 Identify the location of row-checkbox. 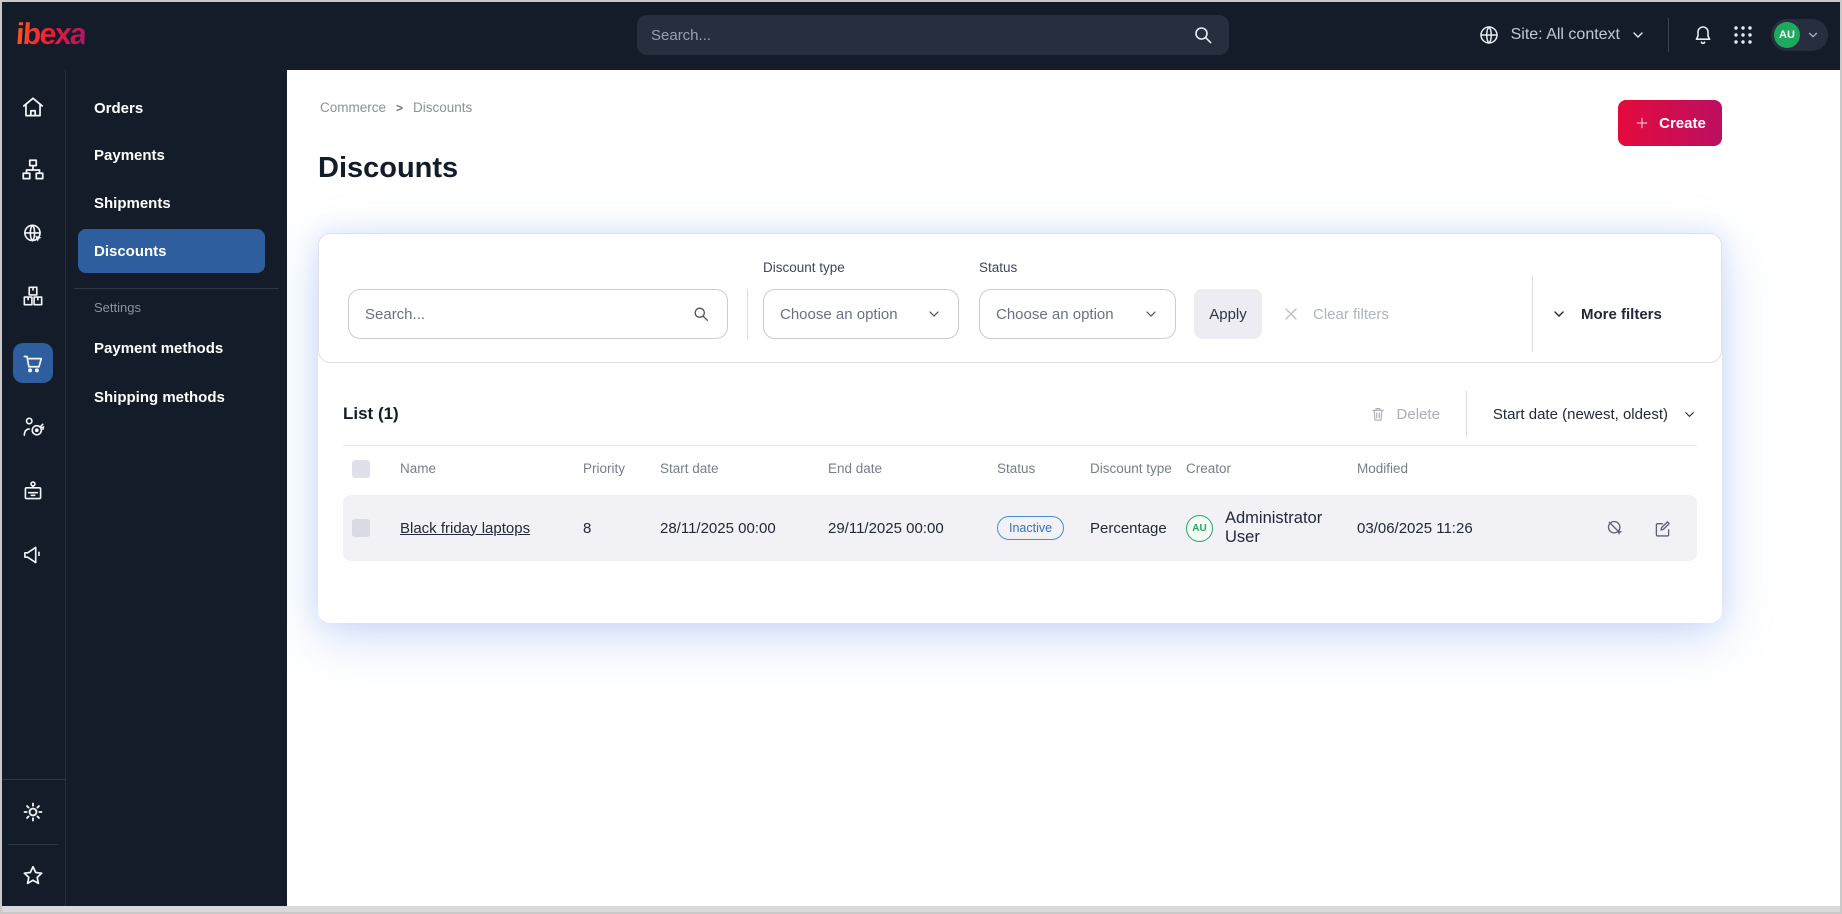
(361, 528).